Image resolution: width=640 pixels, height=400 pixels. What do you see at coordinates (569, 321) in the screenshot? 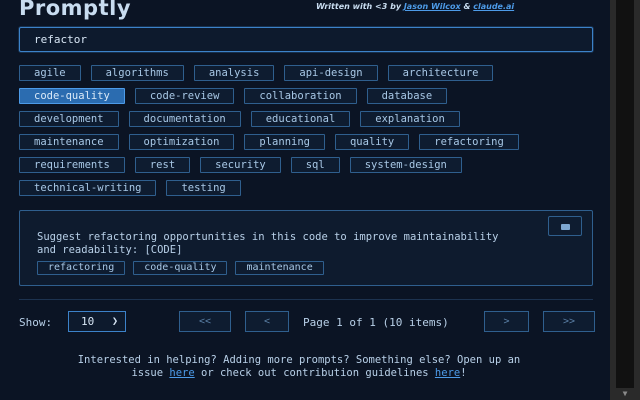
I see `last-page-button: >>` at bounding box center [569, 321].